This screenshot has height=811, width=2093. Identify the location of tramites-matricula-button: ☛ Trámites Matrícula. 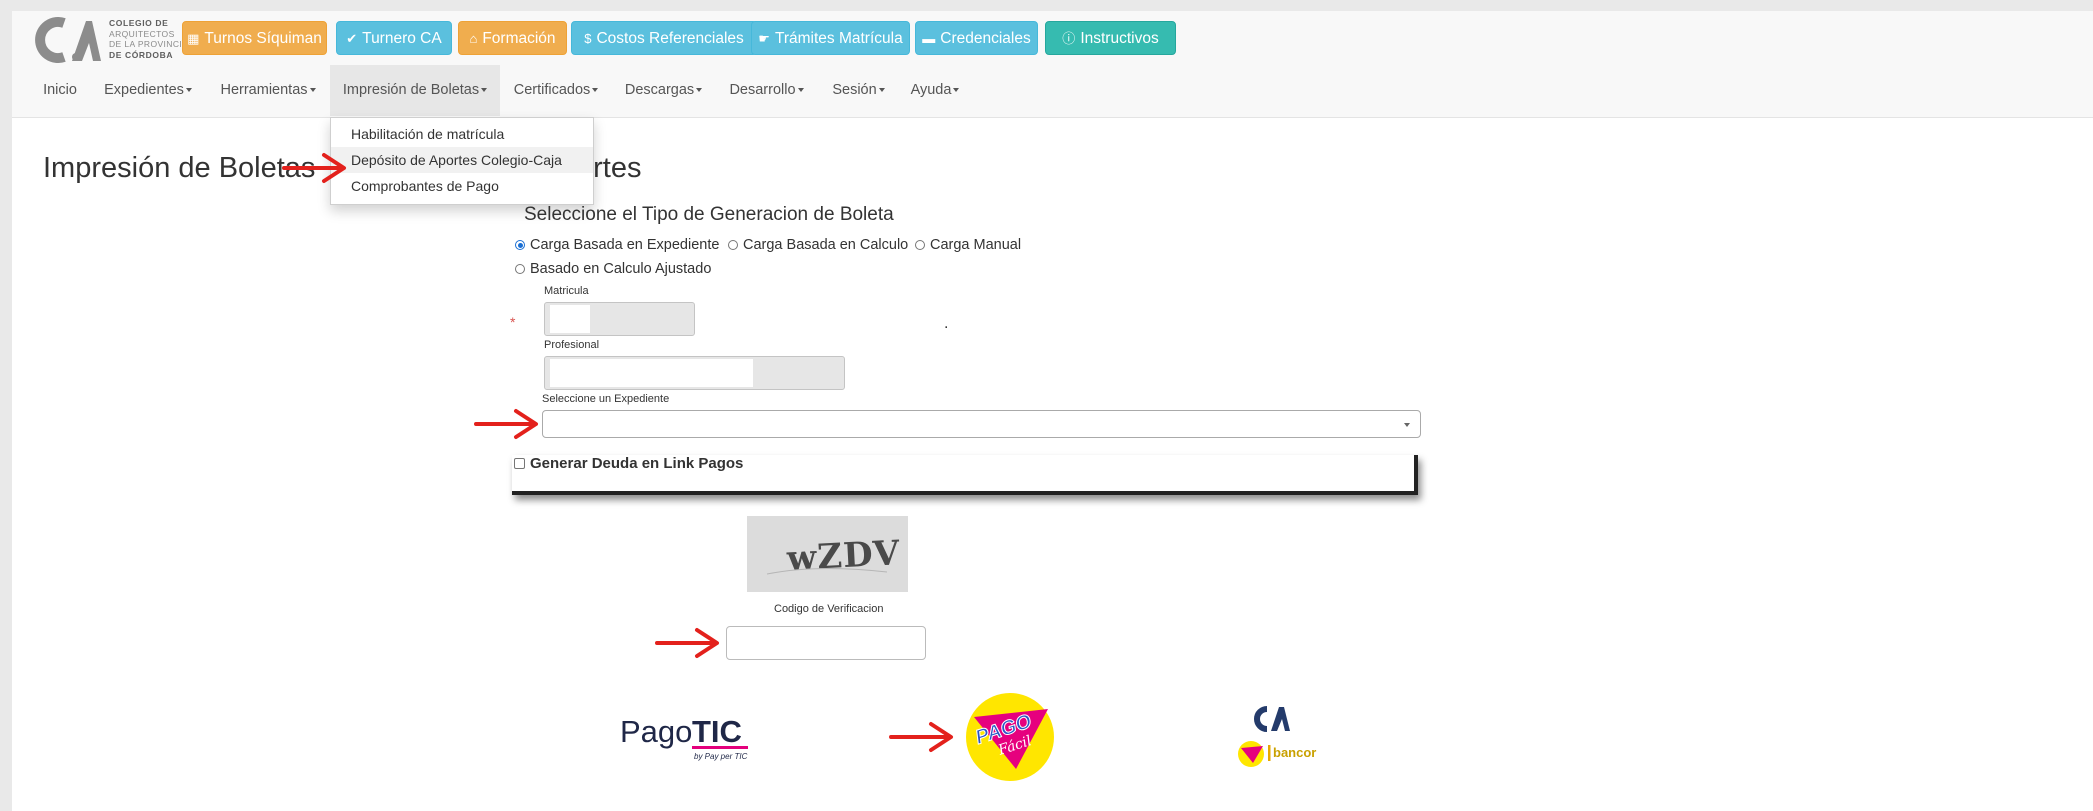
(830, 38).